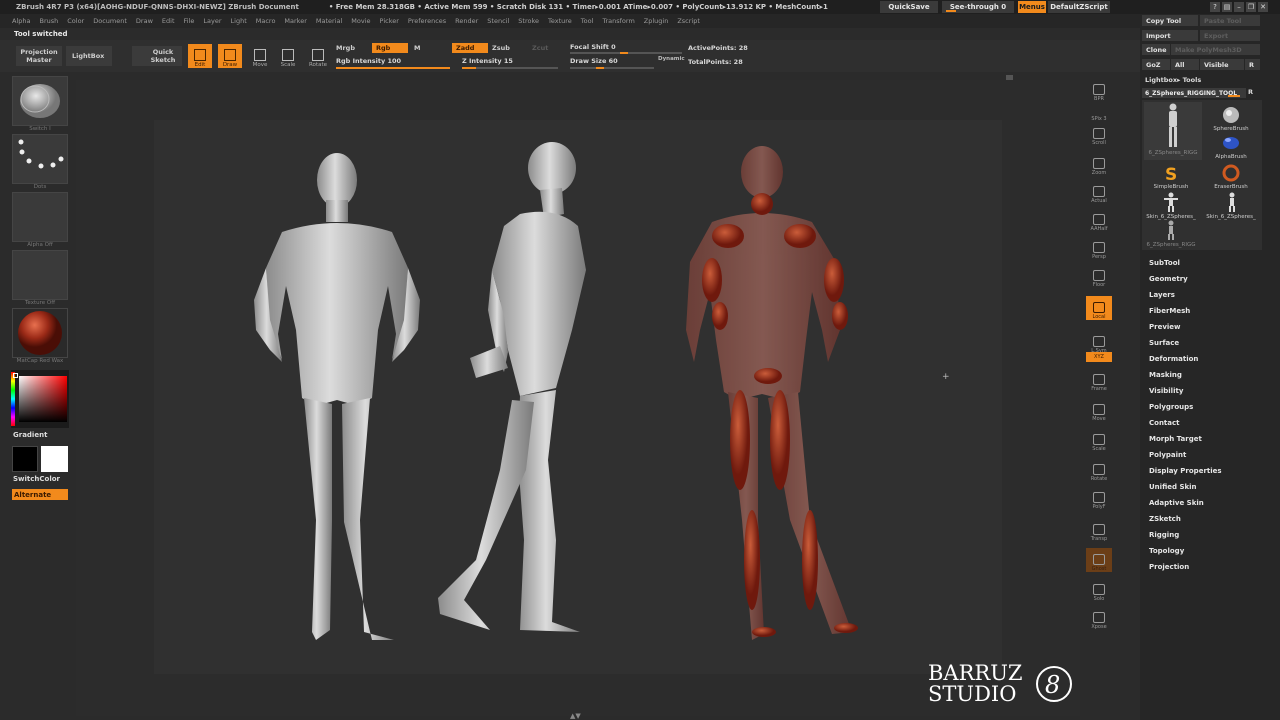 This screenshot has height=720, width=1280. Describe the element at coordinates (1185, 471) in the screenshot. I see `subpalette-display-properties: Display Properties` at that location.